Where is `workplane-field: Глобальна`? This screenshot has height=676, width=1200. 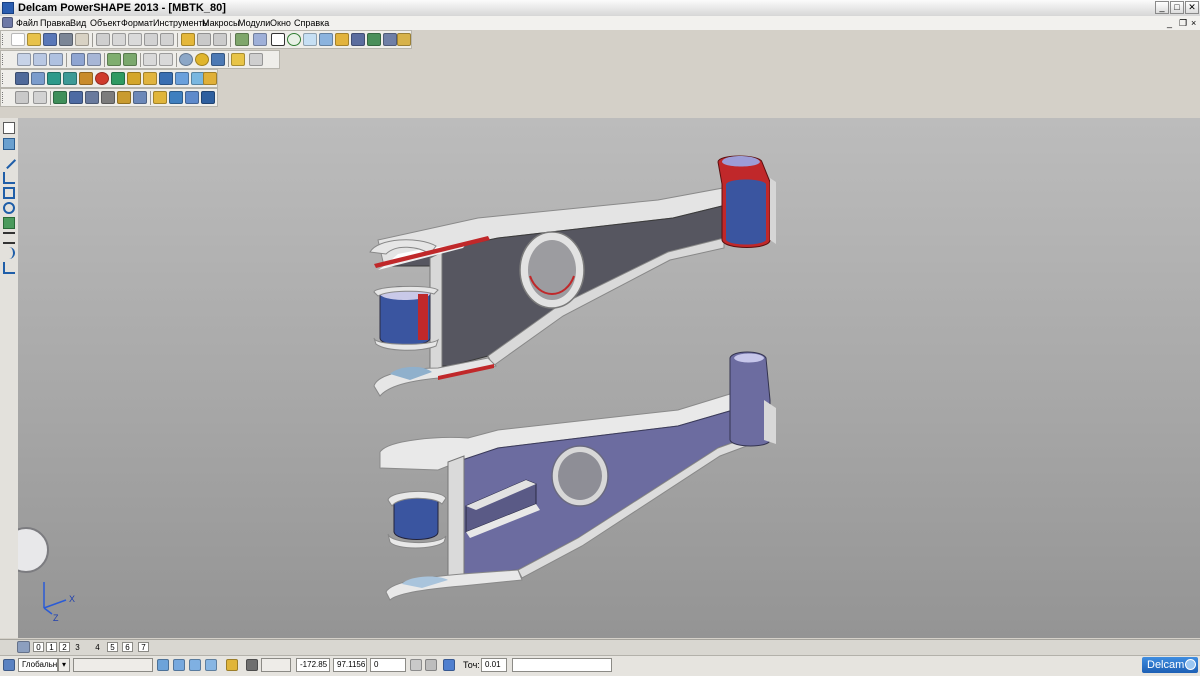
workplane-field: Глобальна is located at coordinates (38, 665).